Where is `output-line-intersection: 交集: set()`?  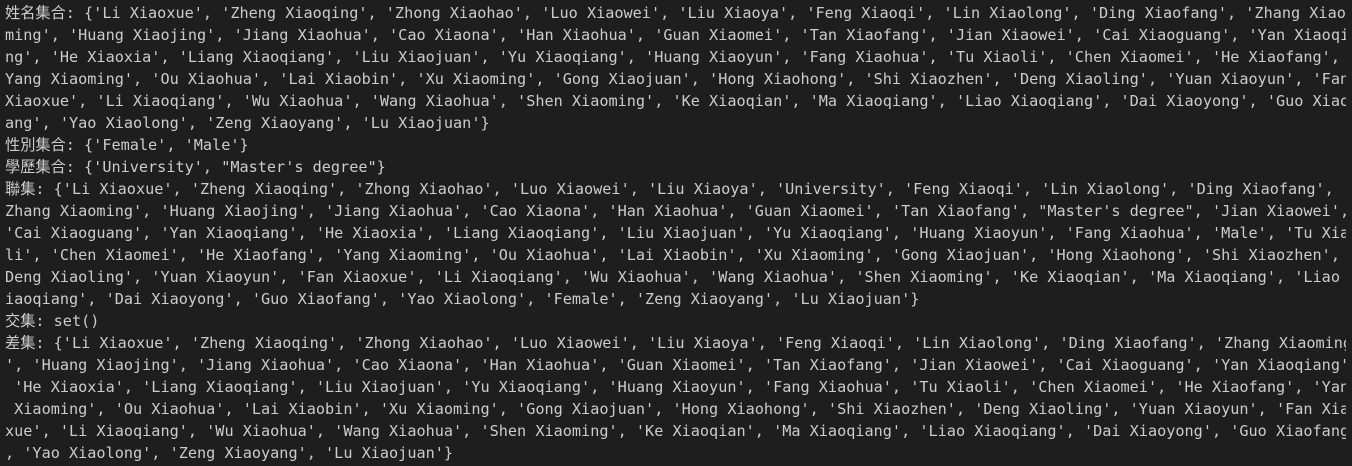 output-line-intersection: 交集: set() is located at coordinates (52, 321).